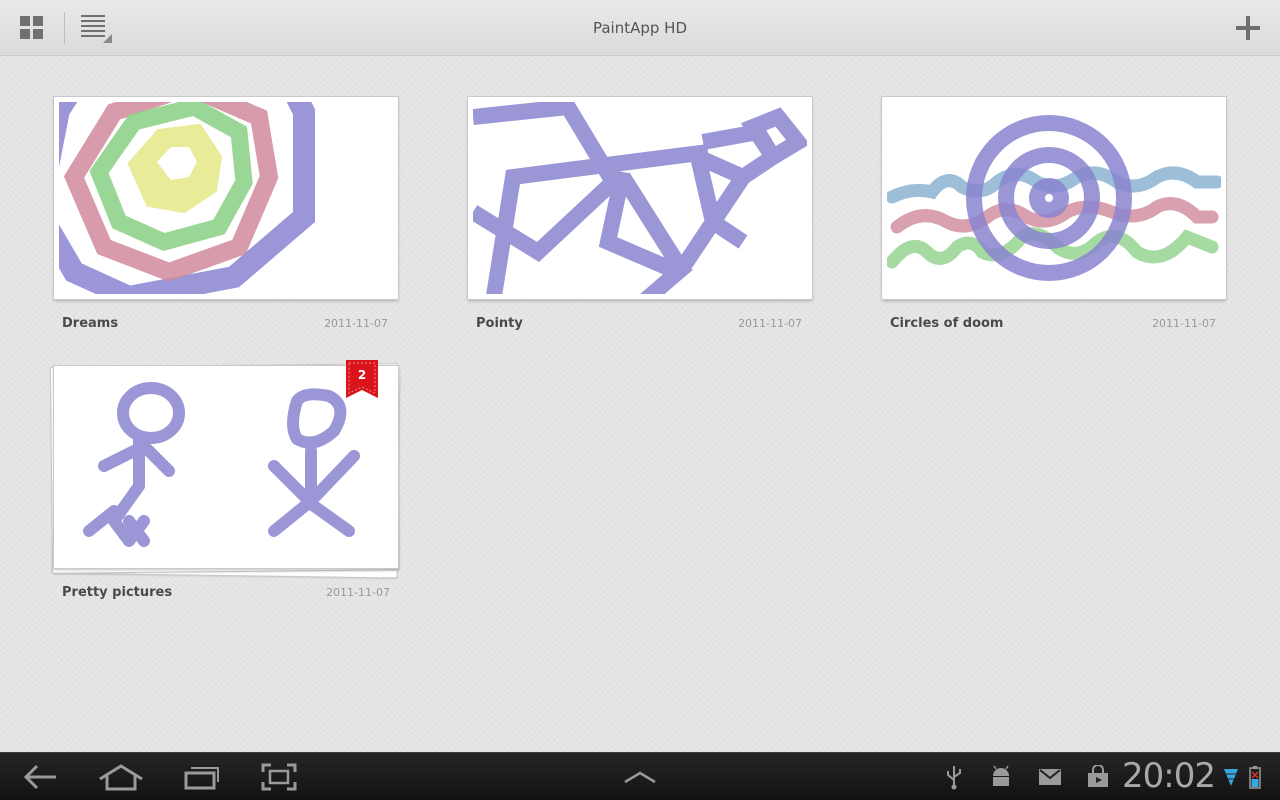 The width and height of the screenshot is (1280, 800). I want to click on usb-notification, so click(954, 776).